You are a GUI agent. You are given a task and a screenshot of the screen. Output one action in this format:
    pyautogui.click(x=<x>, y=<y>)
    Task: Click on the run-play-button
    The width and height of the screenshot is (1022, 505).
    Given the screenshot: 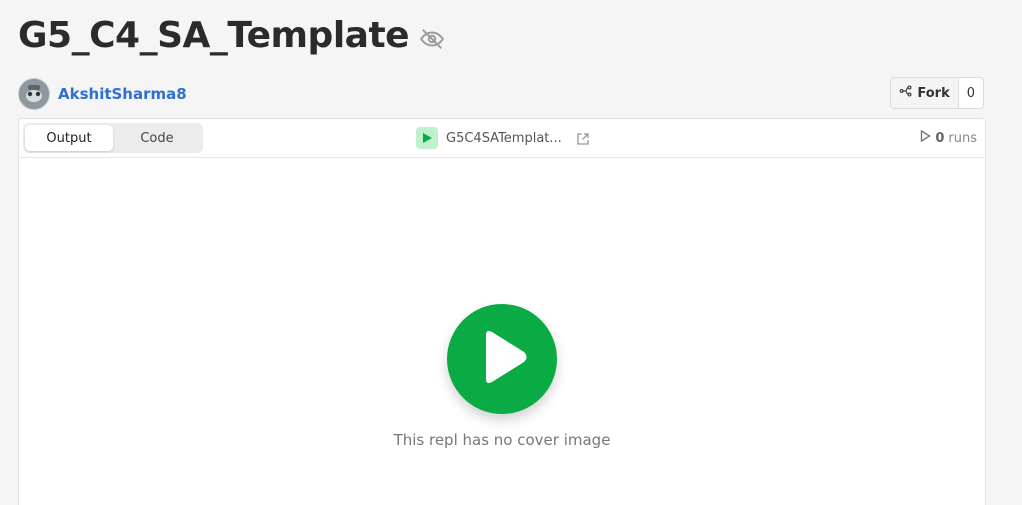 What is the action you would take?
    pyautogui.click(x=502, y=359)
    